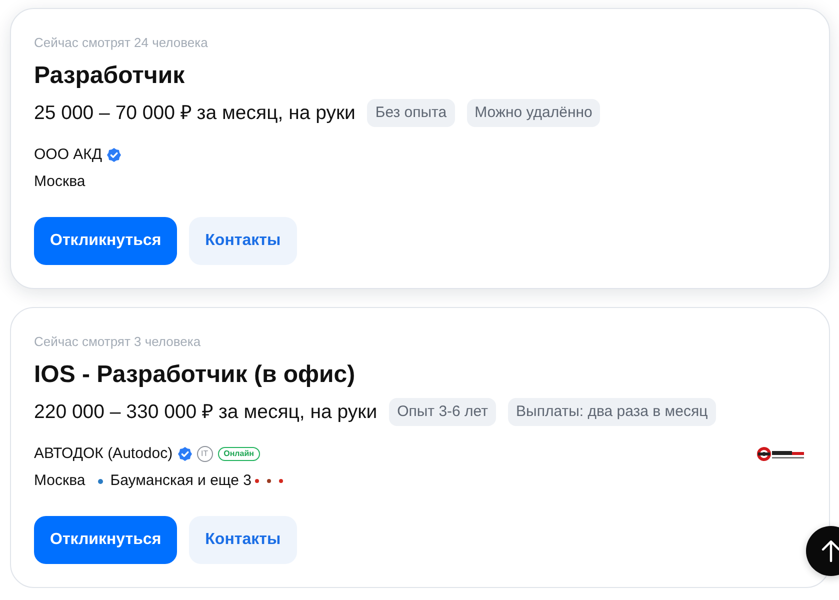 This screenshot has width=839, height=600. Describe the element at coordinates (195, 375) in the screenshot. I see `vacancy-title: IOS - Разработчик (в офис)` at that location.